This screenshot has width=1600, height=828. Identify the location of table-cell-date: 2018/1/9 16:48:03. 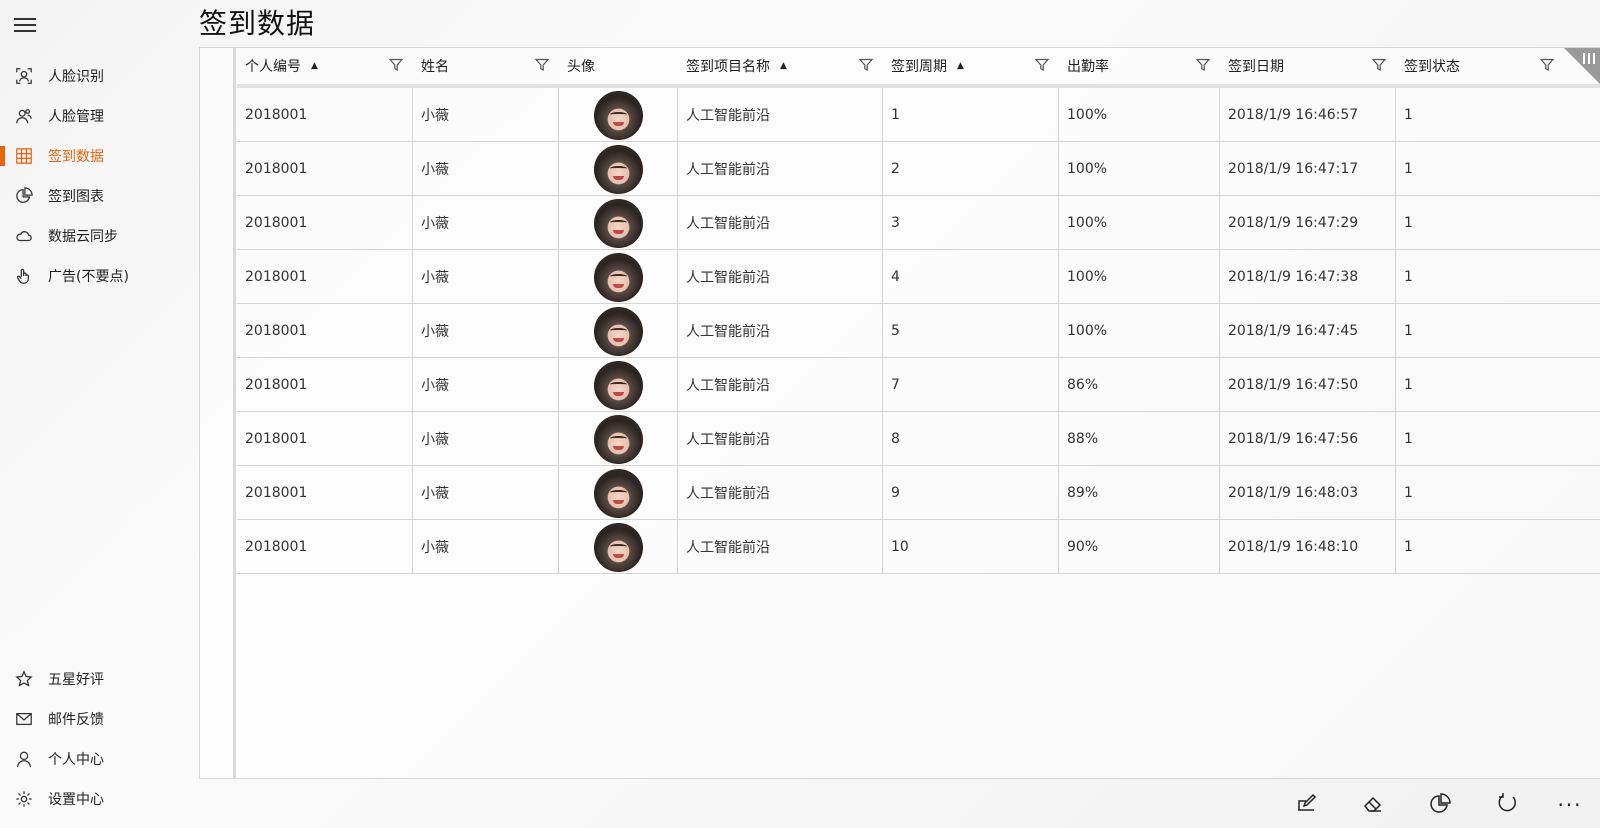
(1308, 493).